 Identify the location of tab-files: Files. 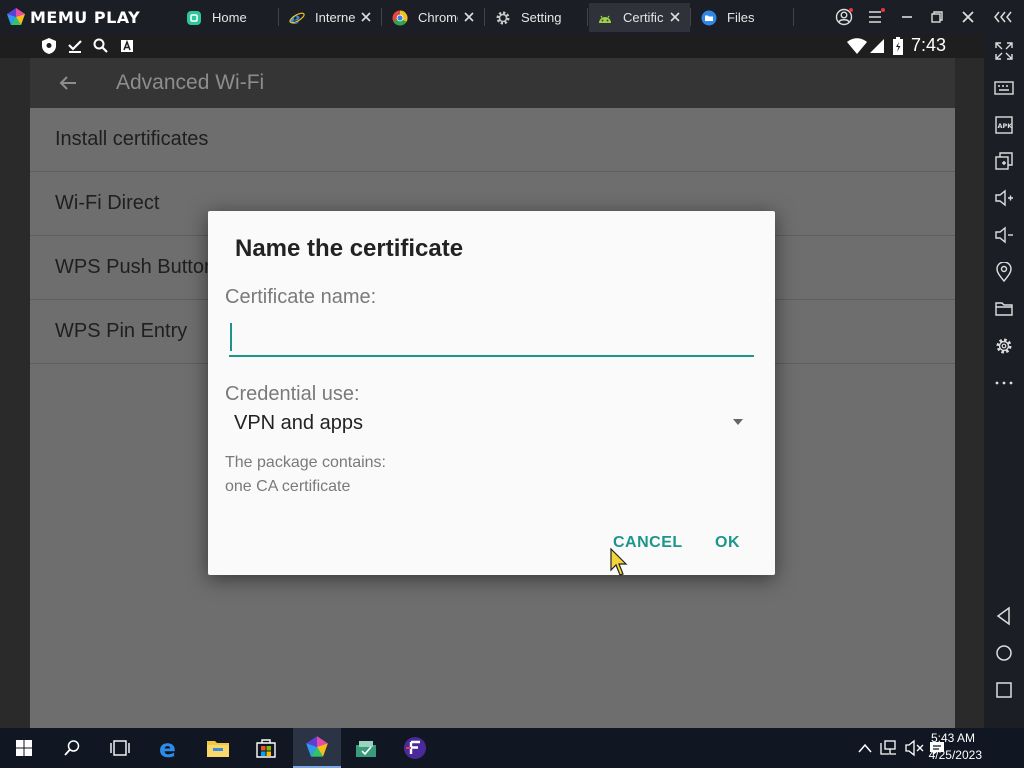
(743, 17).